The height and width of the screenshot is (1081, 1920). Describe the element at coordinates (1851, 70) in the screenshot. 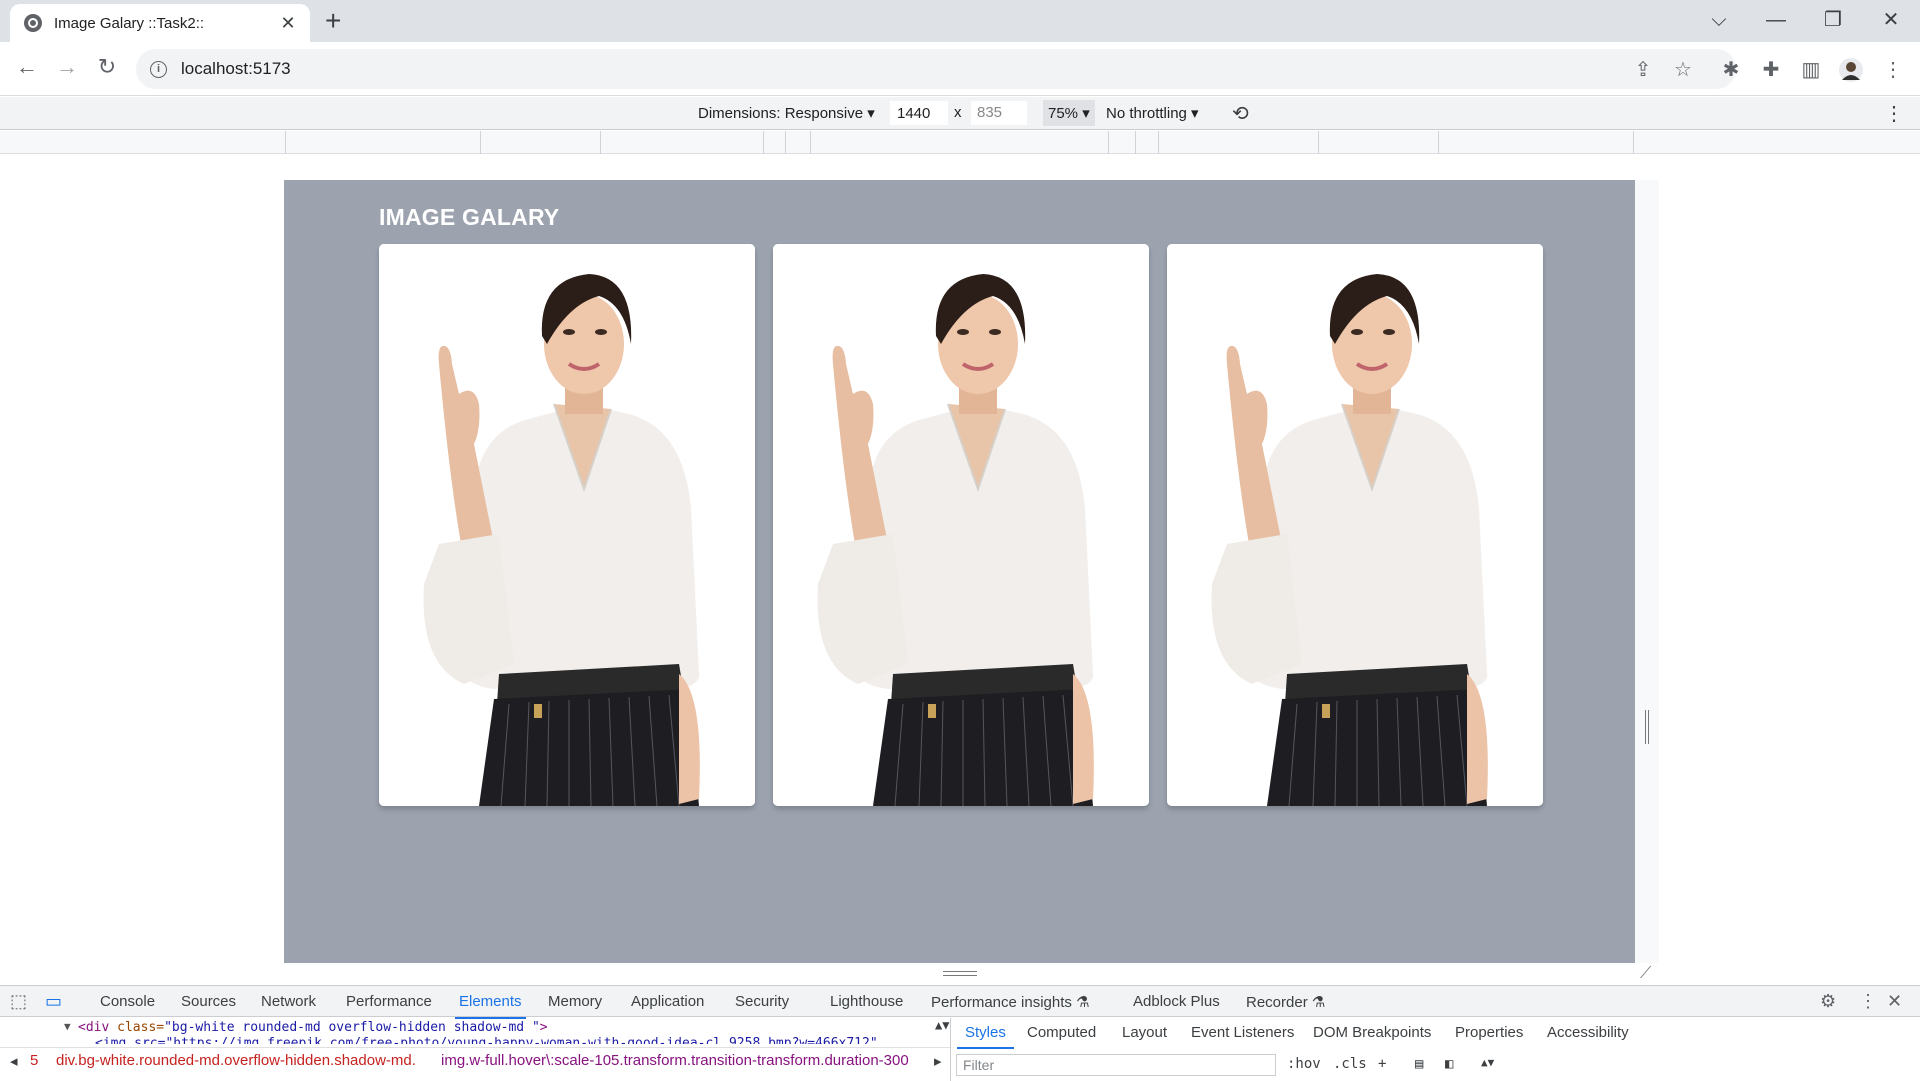

I see `profile-avatar-icon` at that location.